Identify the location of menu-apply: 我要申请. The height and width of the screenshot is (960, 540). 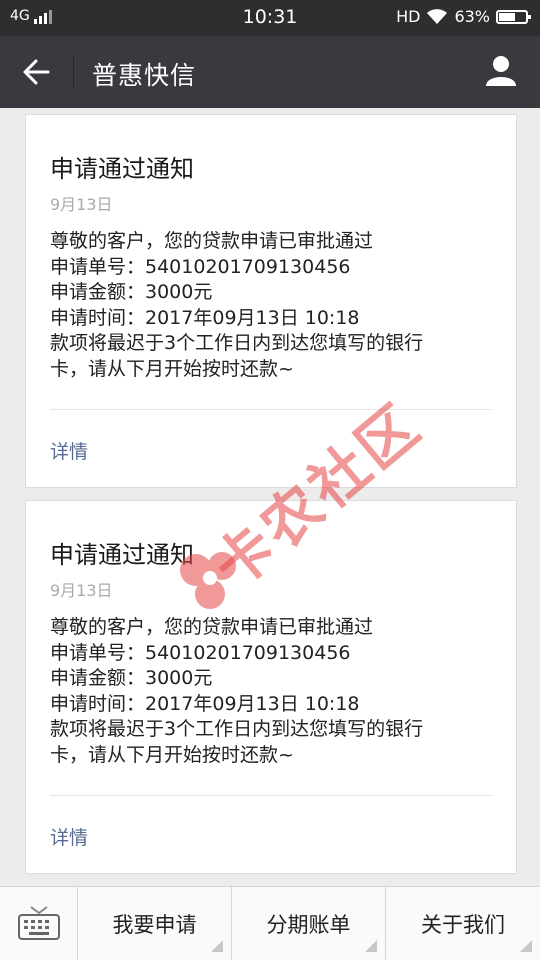
(155, 923).